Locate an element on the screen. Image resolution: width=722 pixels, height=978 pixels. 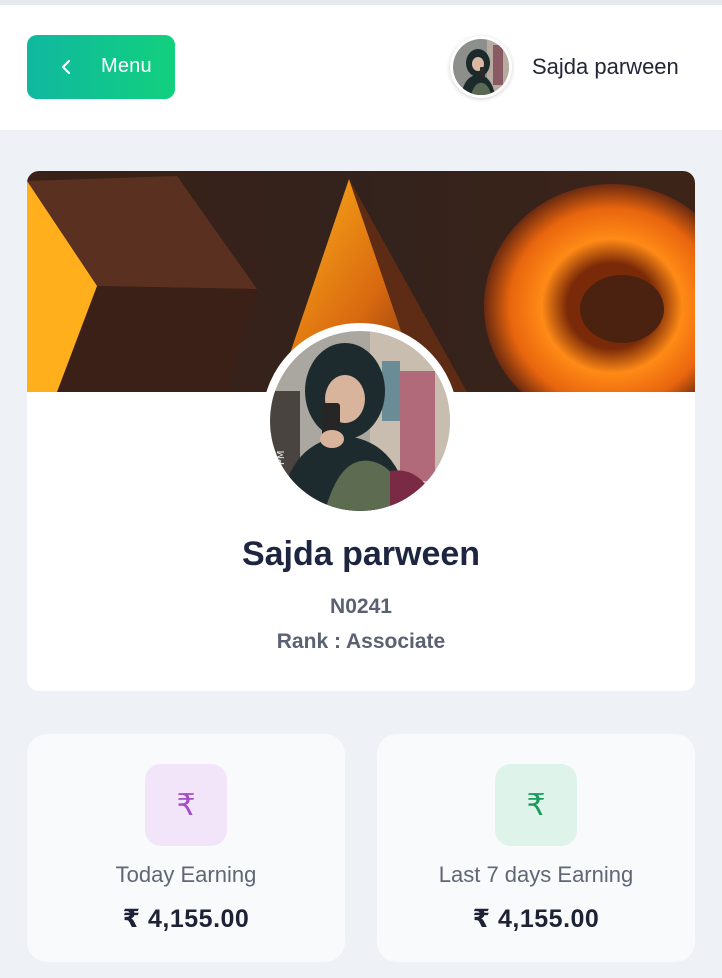
menu-button-label: Menu is located at coordinates (126, 66).